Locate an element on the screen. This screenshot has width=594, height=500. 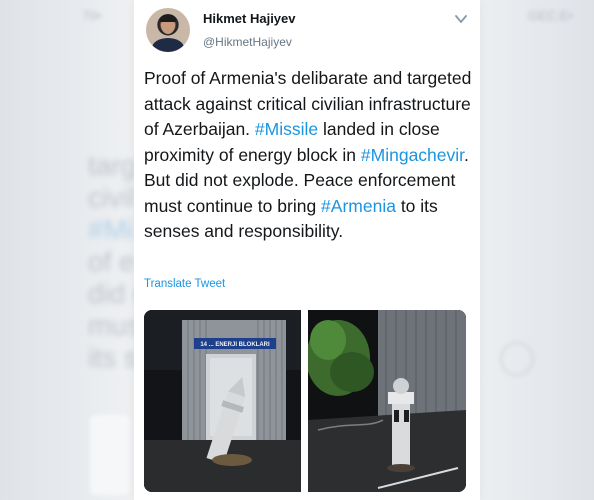
author-handle: @HikmetHajiyev is located at coordinates (247, 42).